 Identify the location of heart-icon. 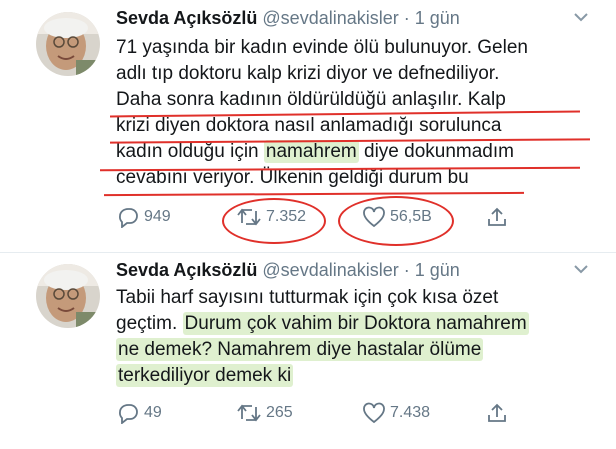
(374, 413).